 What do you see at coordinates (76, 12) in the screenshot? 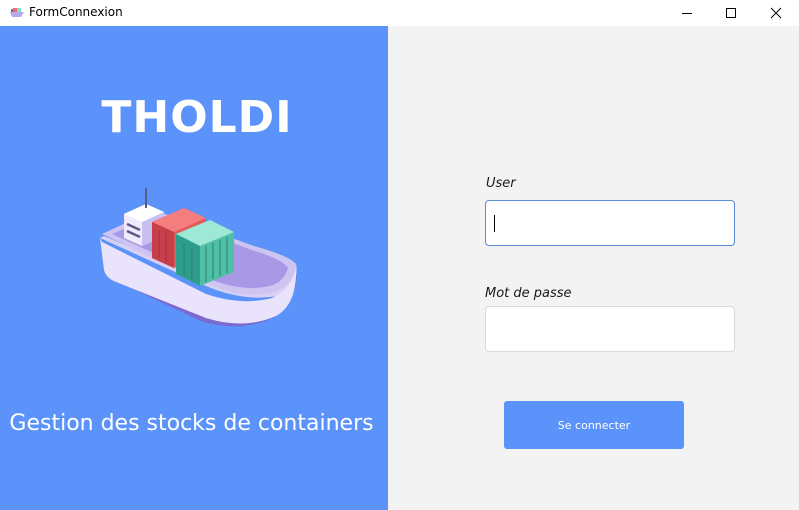
I see `window-title: FormConnexion` at bounding box center [76, 12].